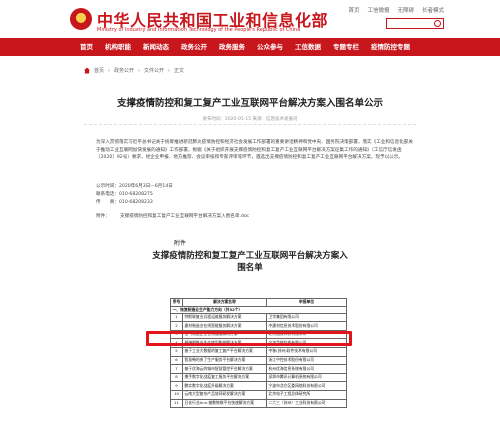 The image size is (500, 434). I want to click on nav-item-epidemic: 疫情防控专题, so click(390, 47).